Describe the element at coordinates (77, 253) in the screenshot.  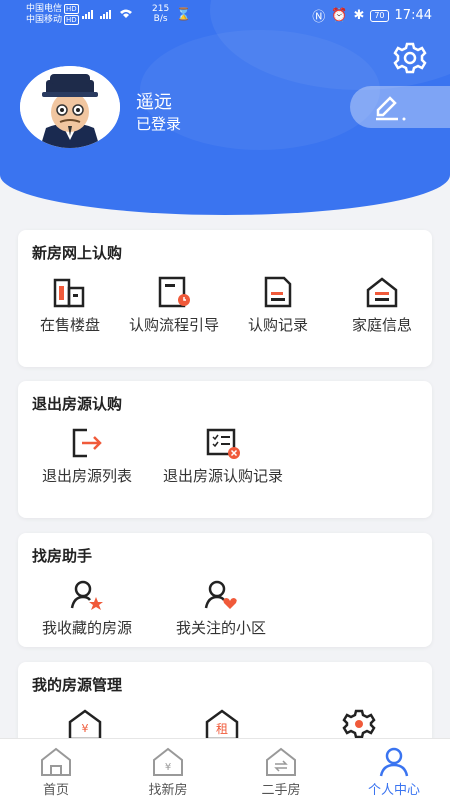
I see `card-title: 新房网上认购` at that location.